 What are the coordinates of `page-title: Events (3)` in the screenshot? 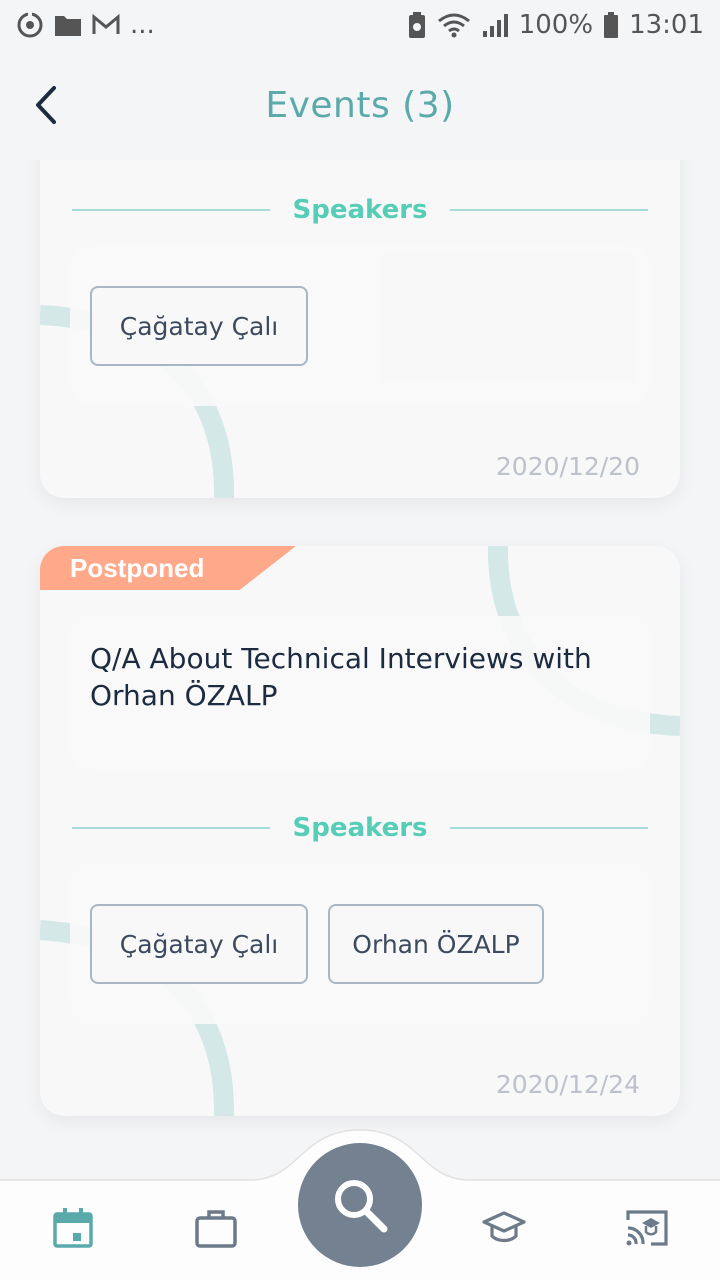 It's located at (360, 105).